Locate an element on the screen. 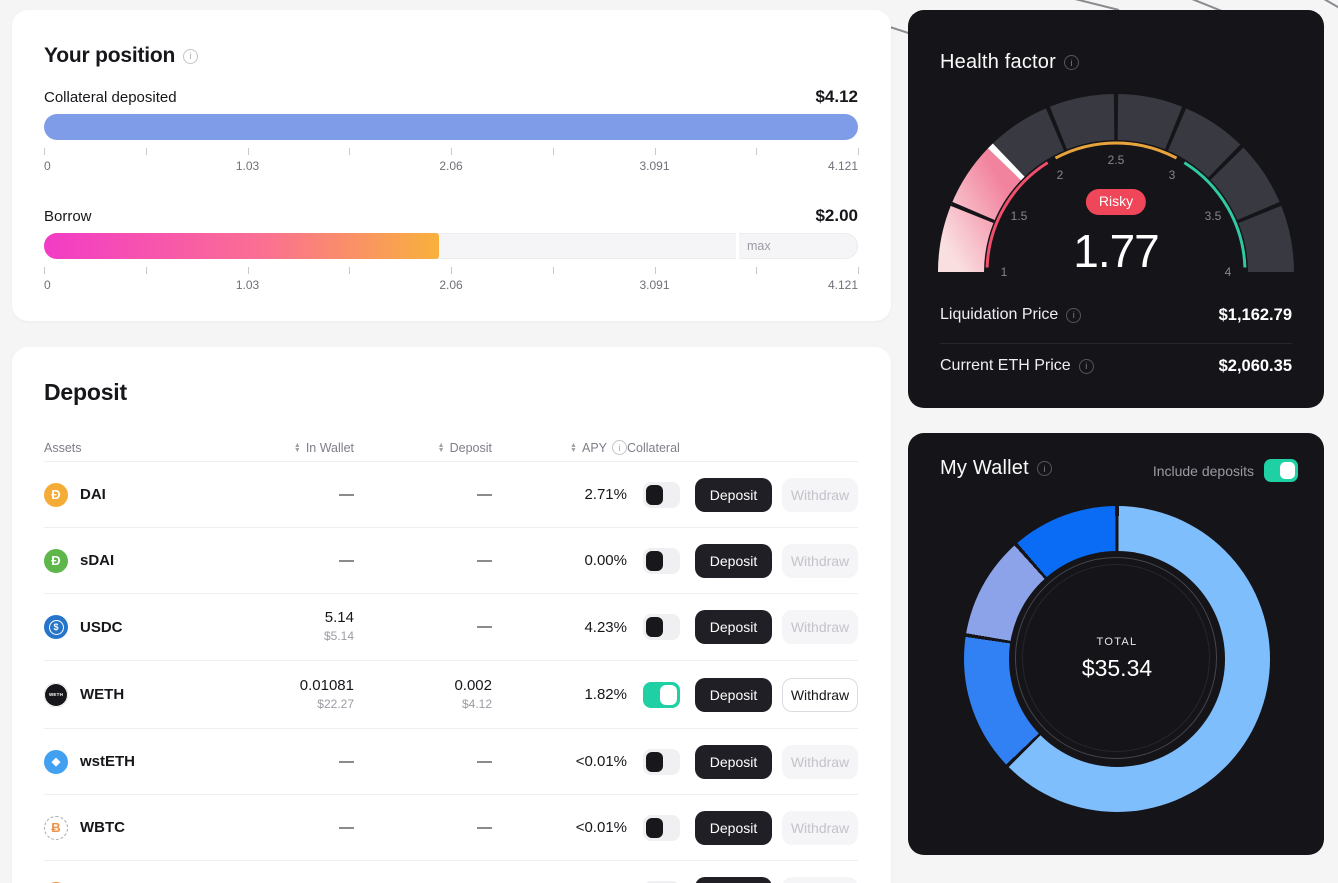 The width and height of the screenshot is (1338, 883). donut-center: TOTAL $35.34 is located at coordinates (1117, 659).